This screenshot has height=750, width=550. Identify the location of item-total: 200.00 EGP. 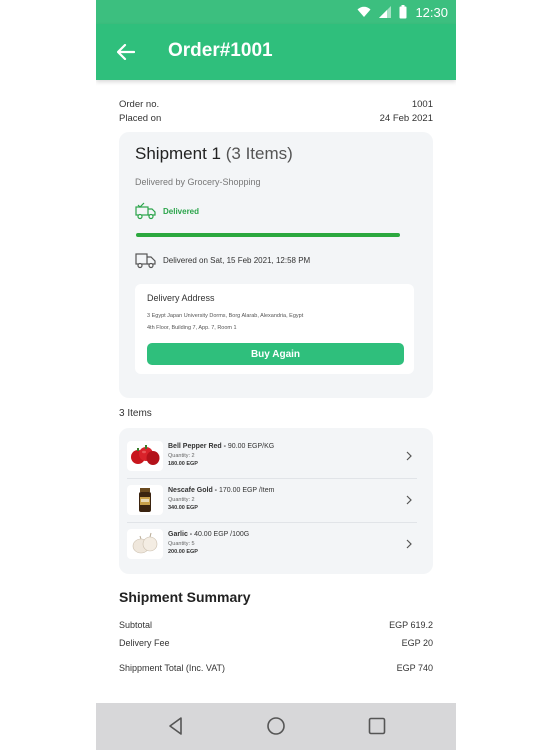
(183, 552).